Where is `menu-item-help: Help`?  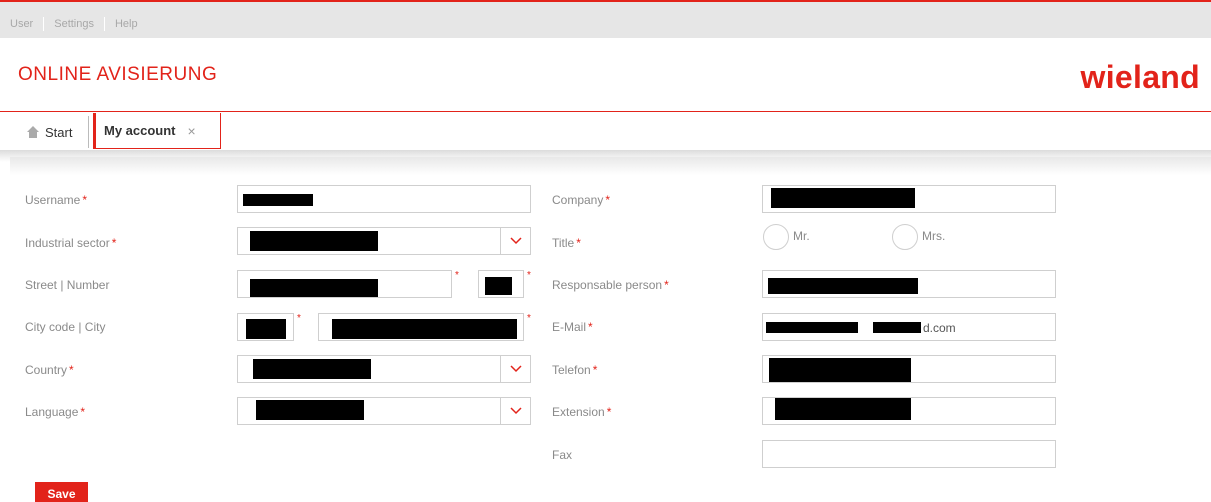
menu-item-help: Help is located at coordinates (126, 24).